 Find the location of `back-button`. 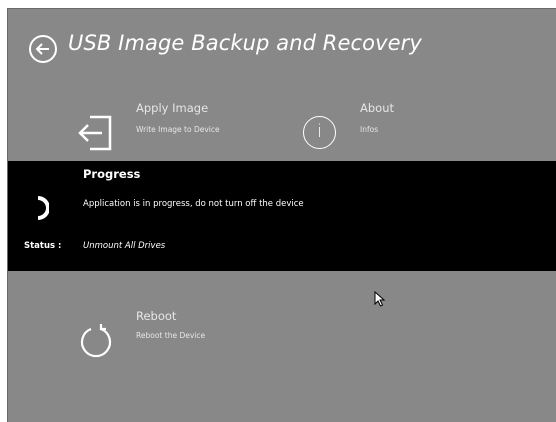

back-button is located at coordinates (43, 49).